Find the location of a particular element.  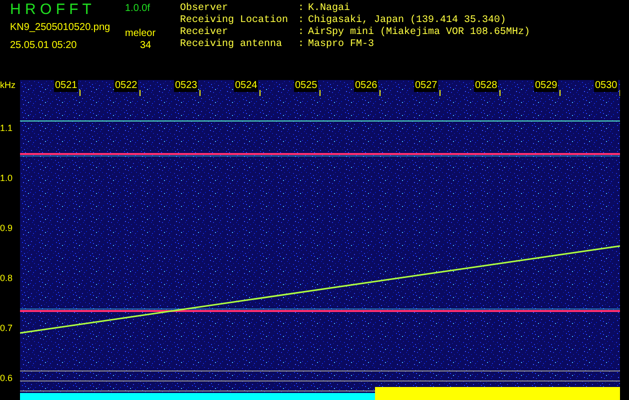

time-label: 0524 is located at coordinates (246, 86).